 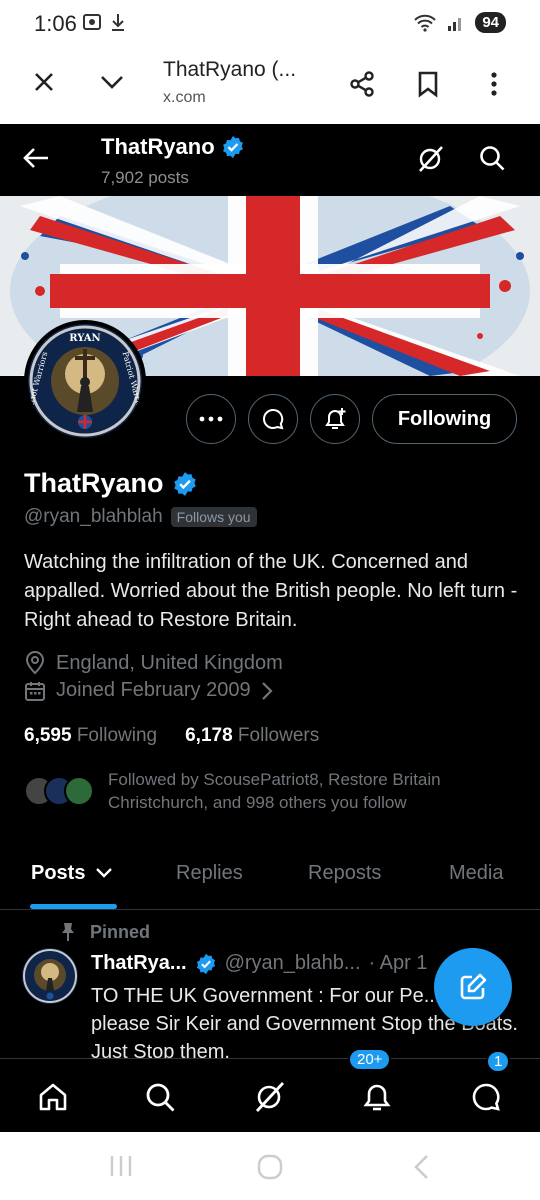 What do you see at coordinates (92, 22) in the screenshot?
I see `screenshot-icon` at bounding box center [92, 22].